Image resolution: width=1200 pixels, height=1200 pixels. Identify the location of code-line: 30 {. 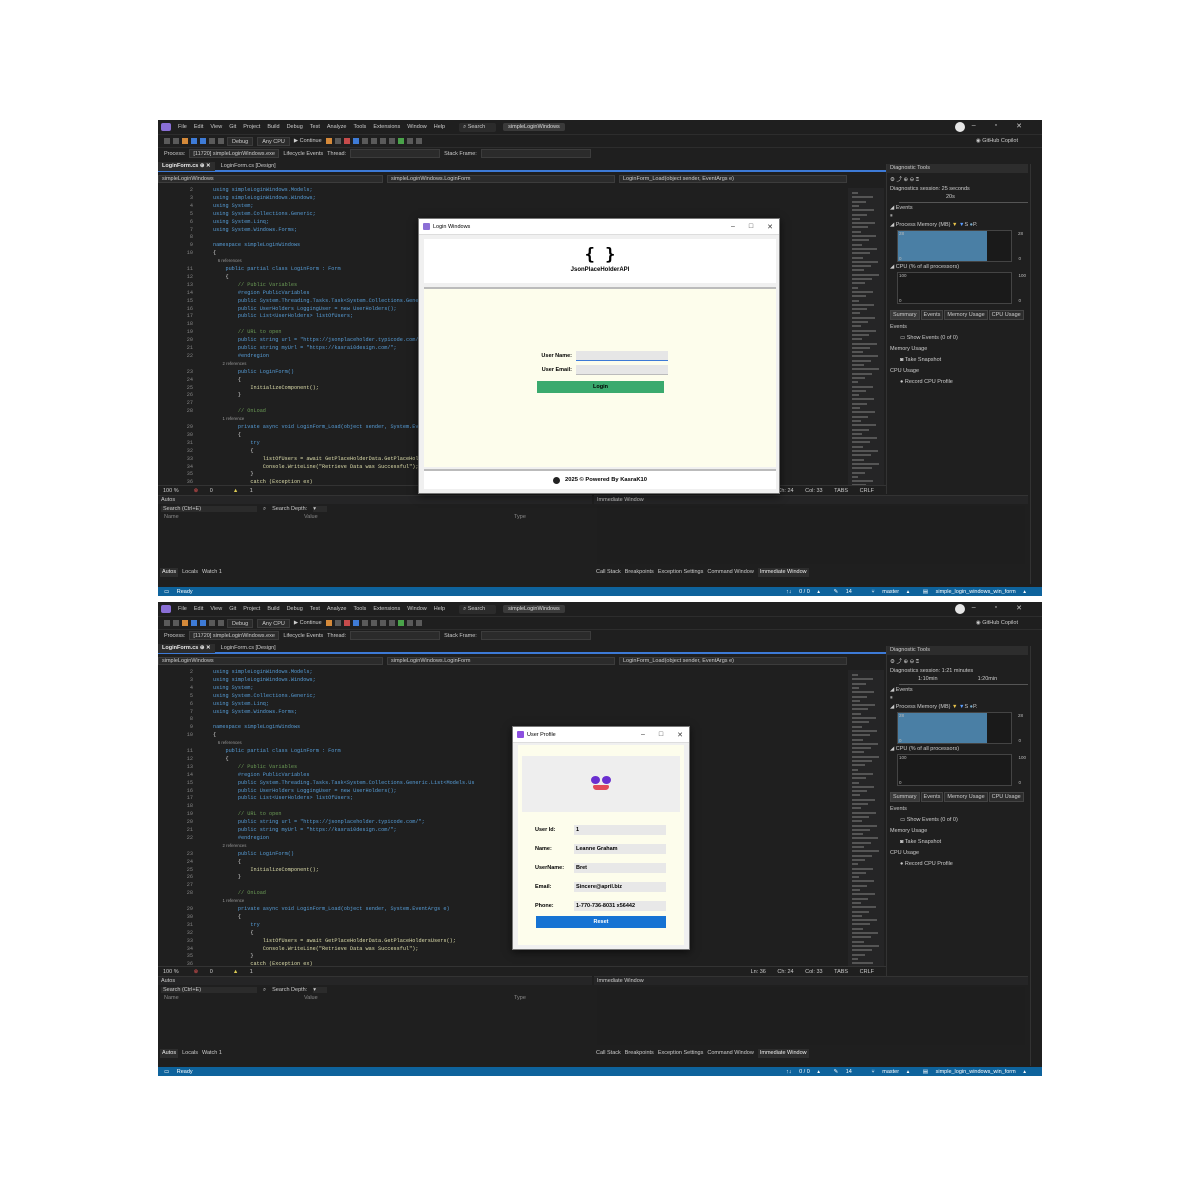
(199, 435).